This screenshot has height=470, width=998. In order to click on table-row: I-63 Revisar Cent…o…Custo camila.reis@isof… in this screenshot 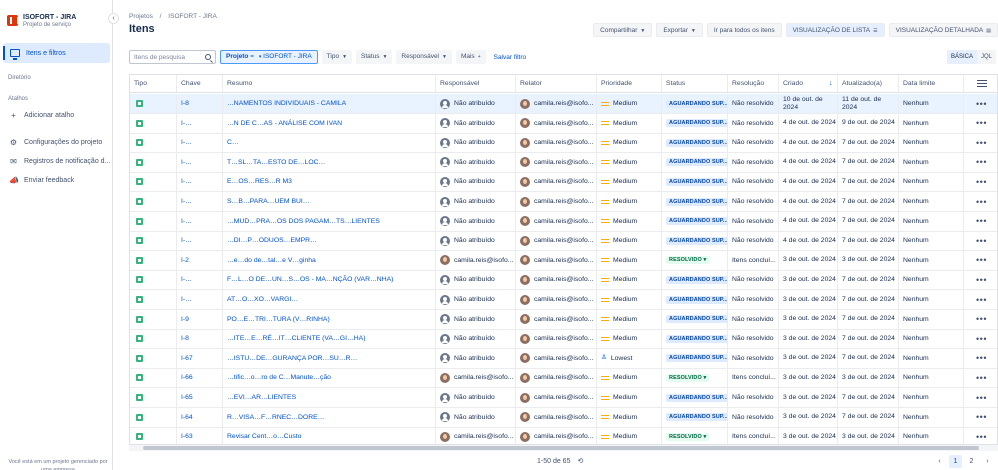, I will do `click(563, 435)`.